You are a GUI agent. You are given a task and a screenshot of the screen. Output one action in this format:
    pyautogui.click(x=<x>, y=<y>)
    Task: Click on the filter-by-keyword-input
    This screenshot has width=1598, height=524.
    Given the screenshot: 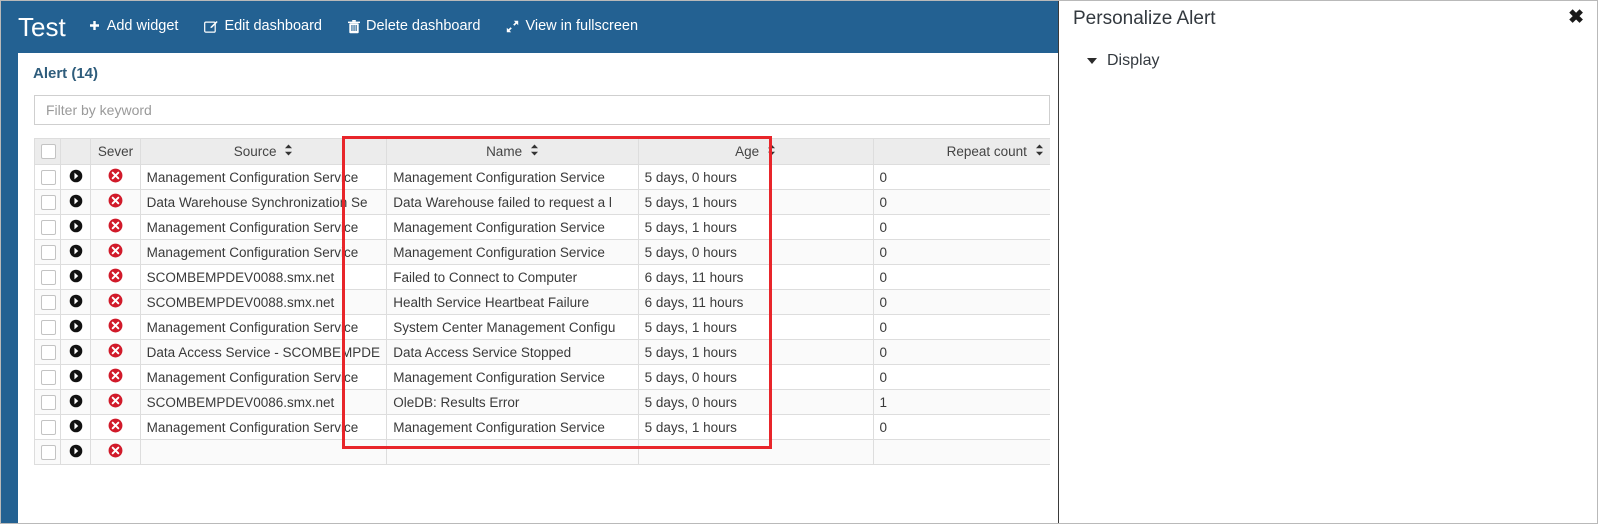 What is the action you would take?
    pyautogui.click(x=542, y=110)
    